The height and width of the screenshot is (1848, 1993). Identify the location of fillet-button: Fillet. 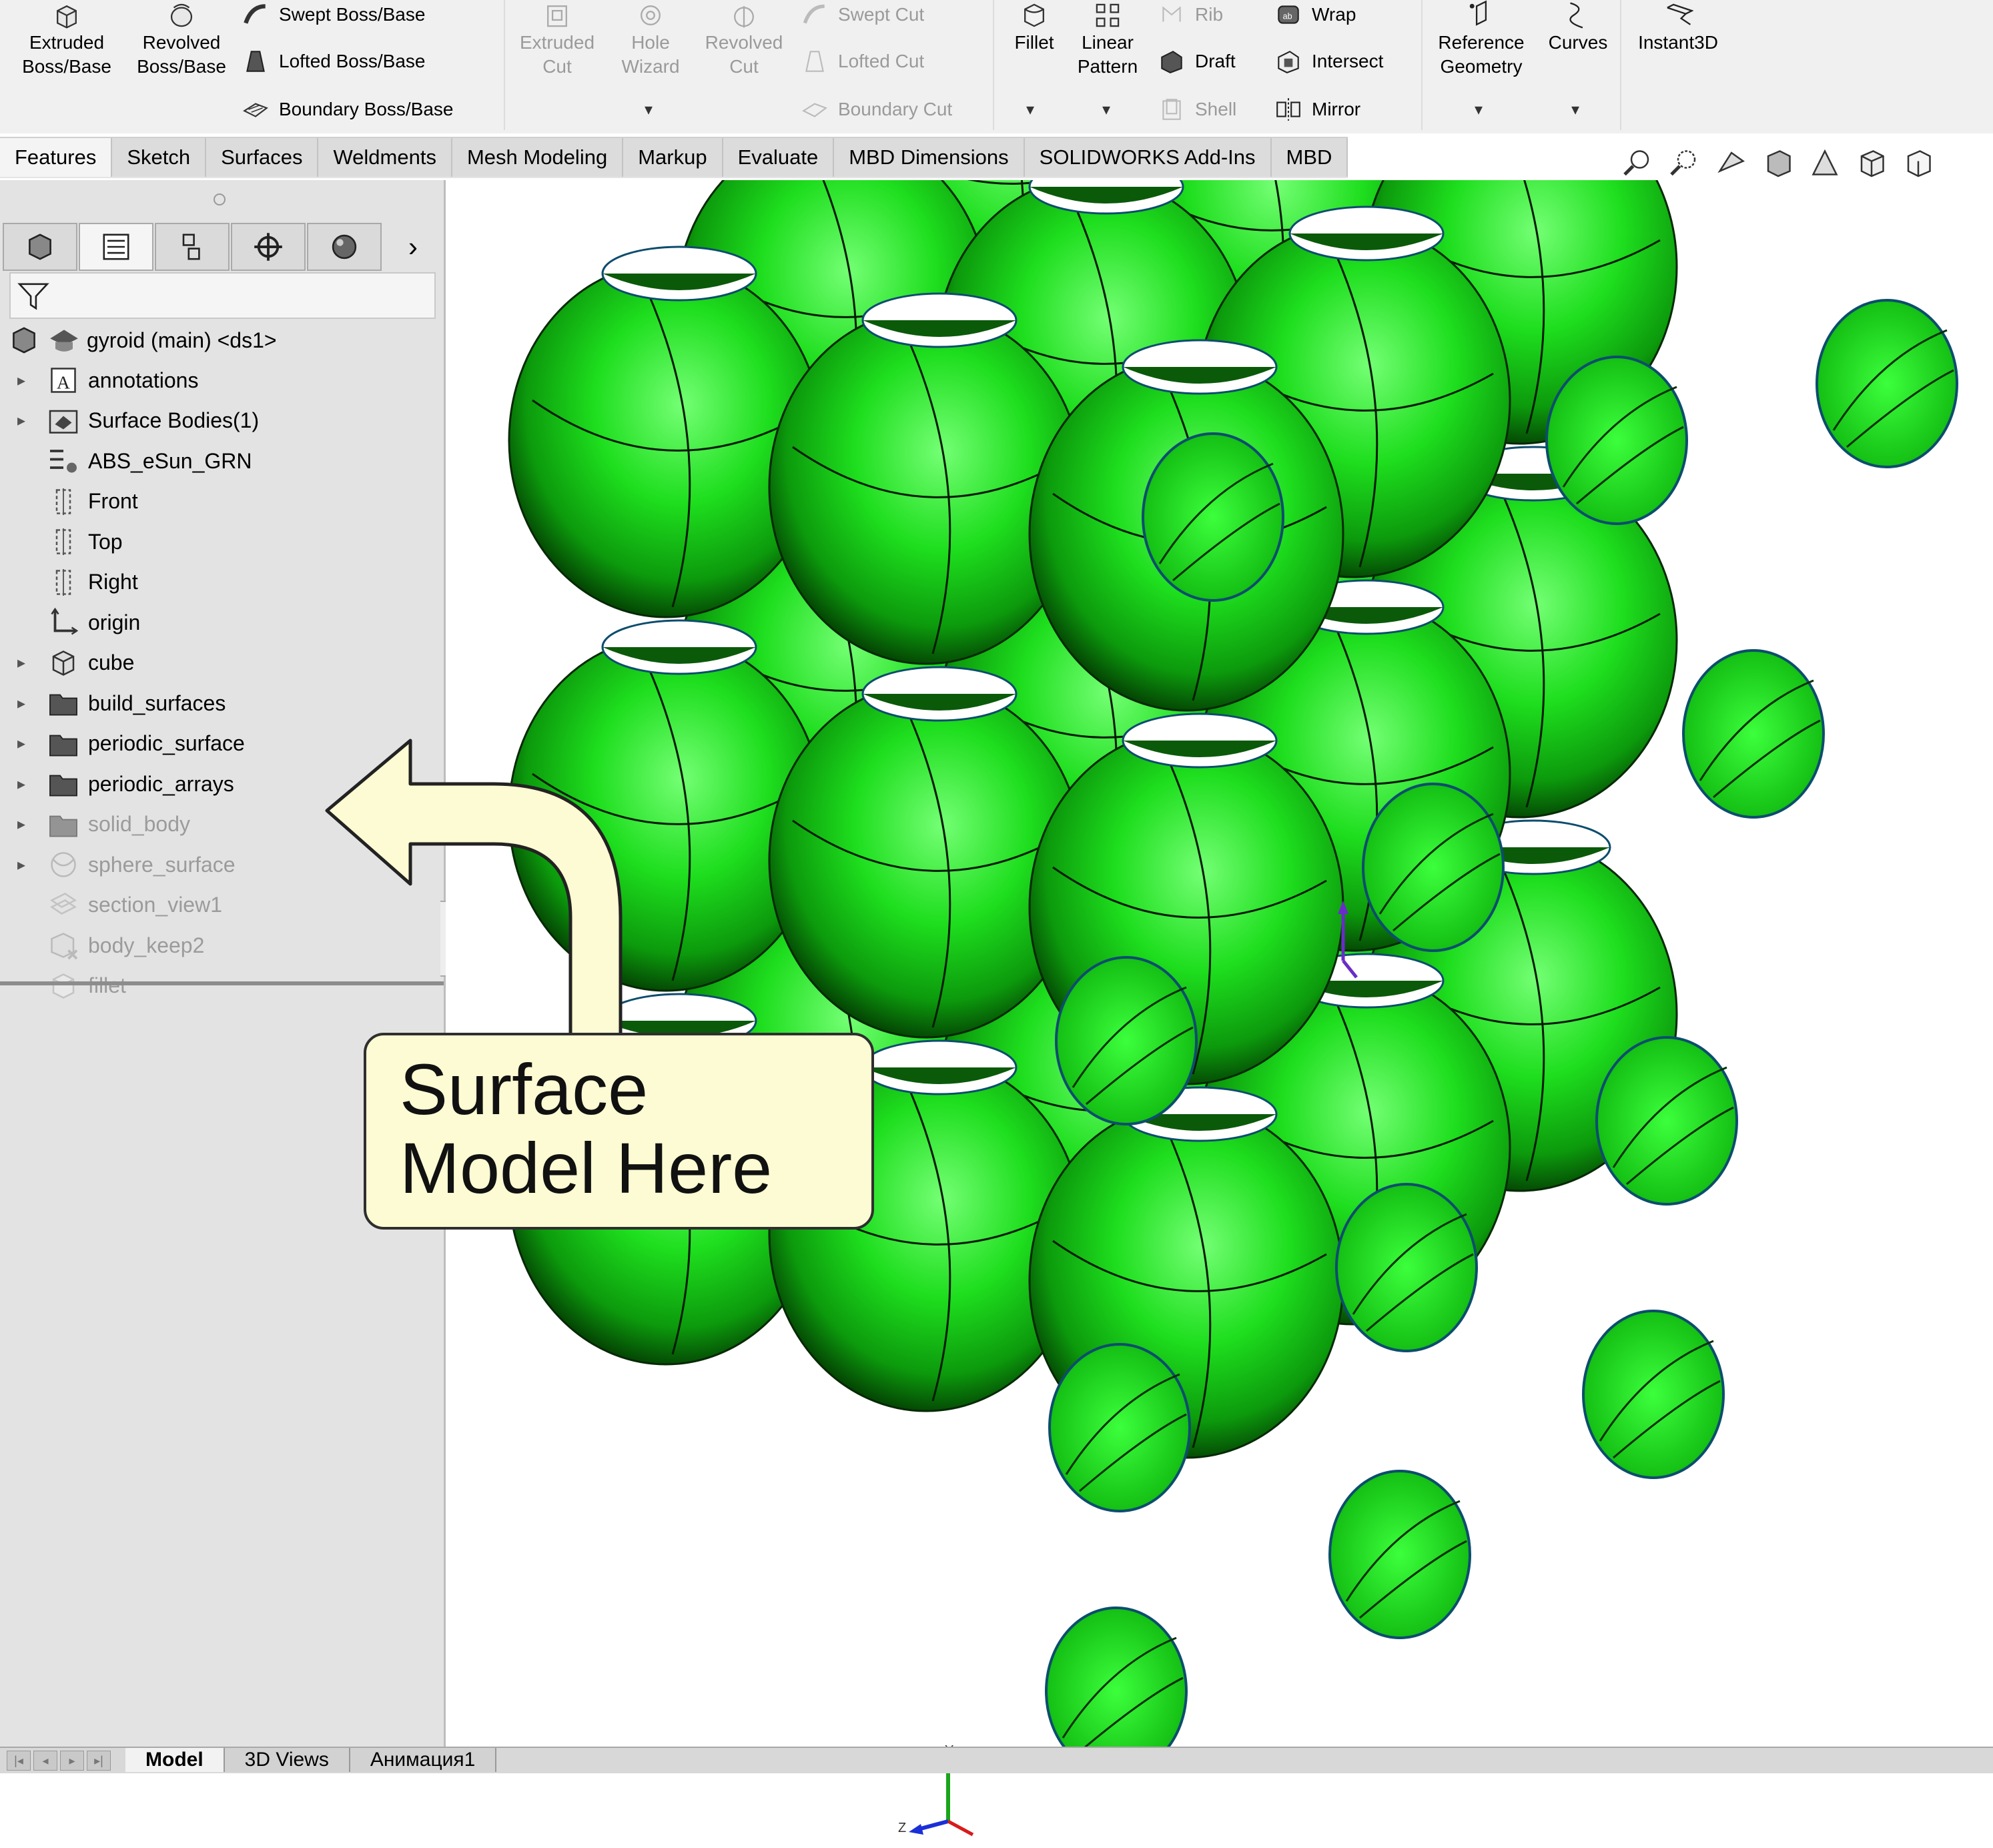
(1034, 27).